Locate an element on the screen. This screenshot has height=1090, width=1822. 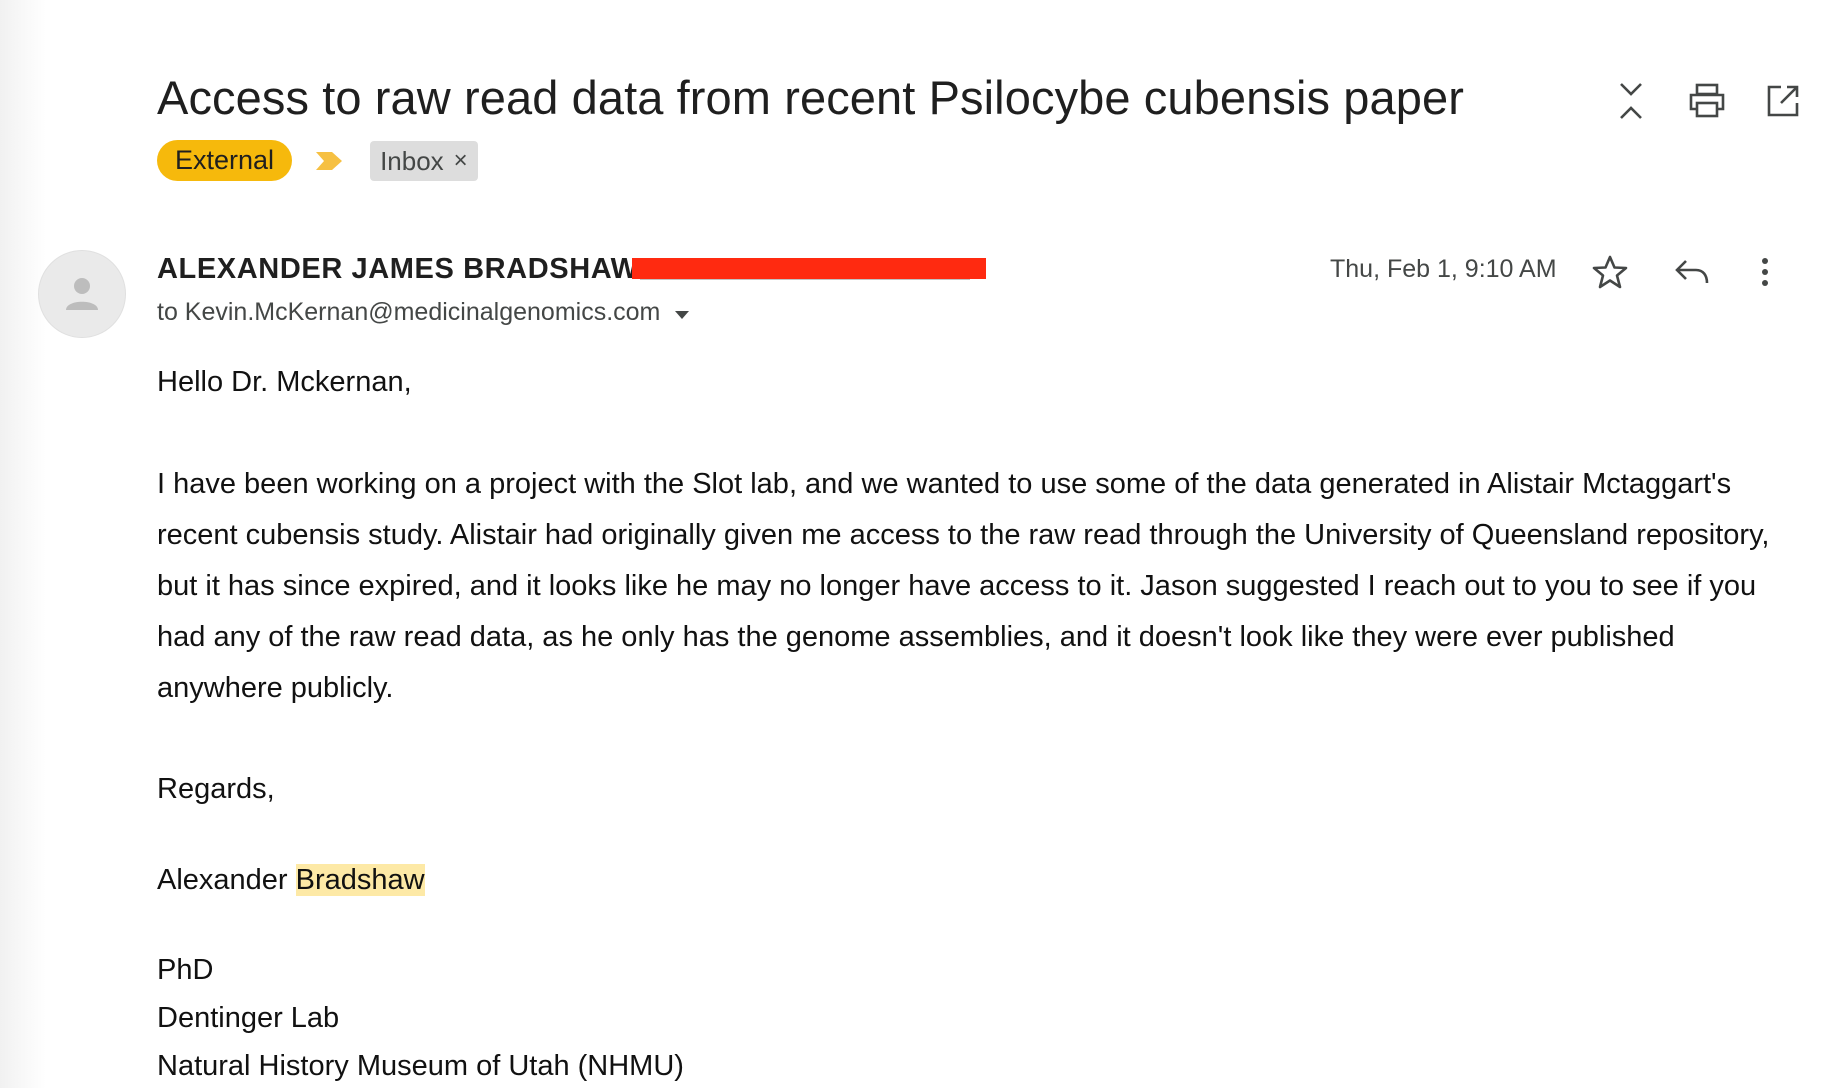
open-in-new-icon is located at coordinates (1783, 101).